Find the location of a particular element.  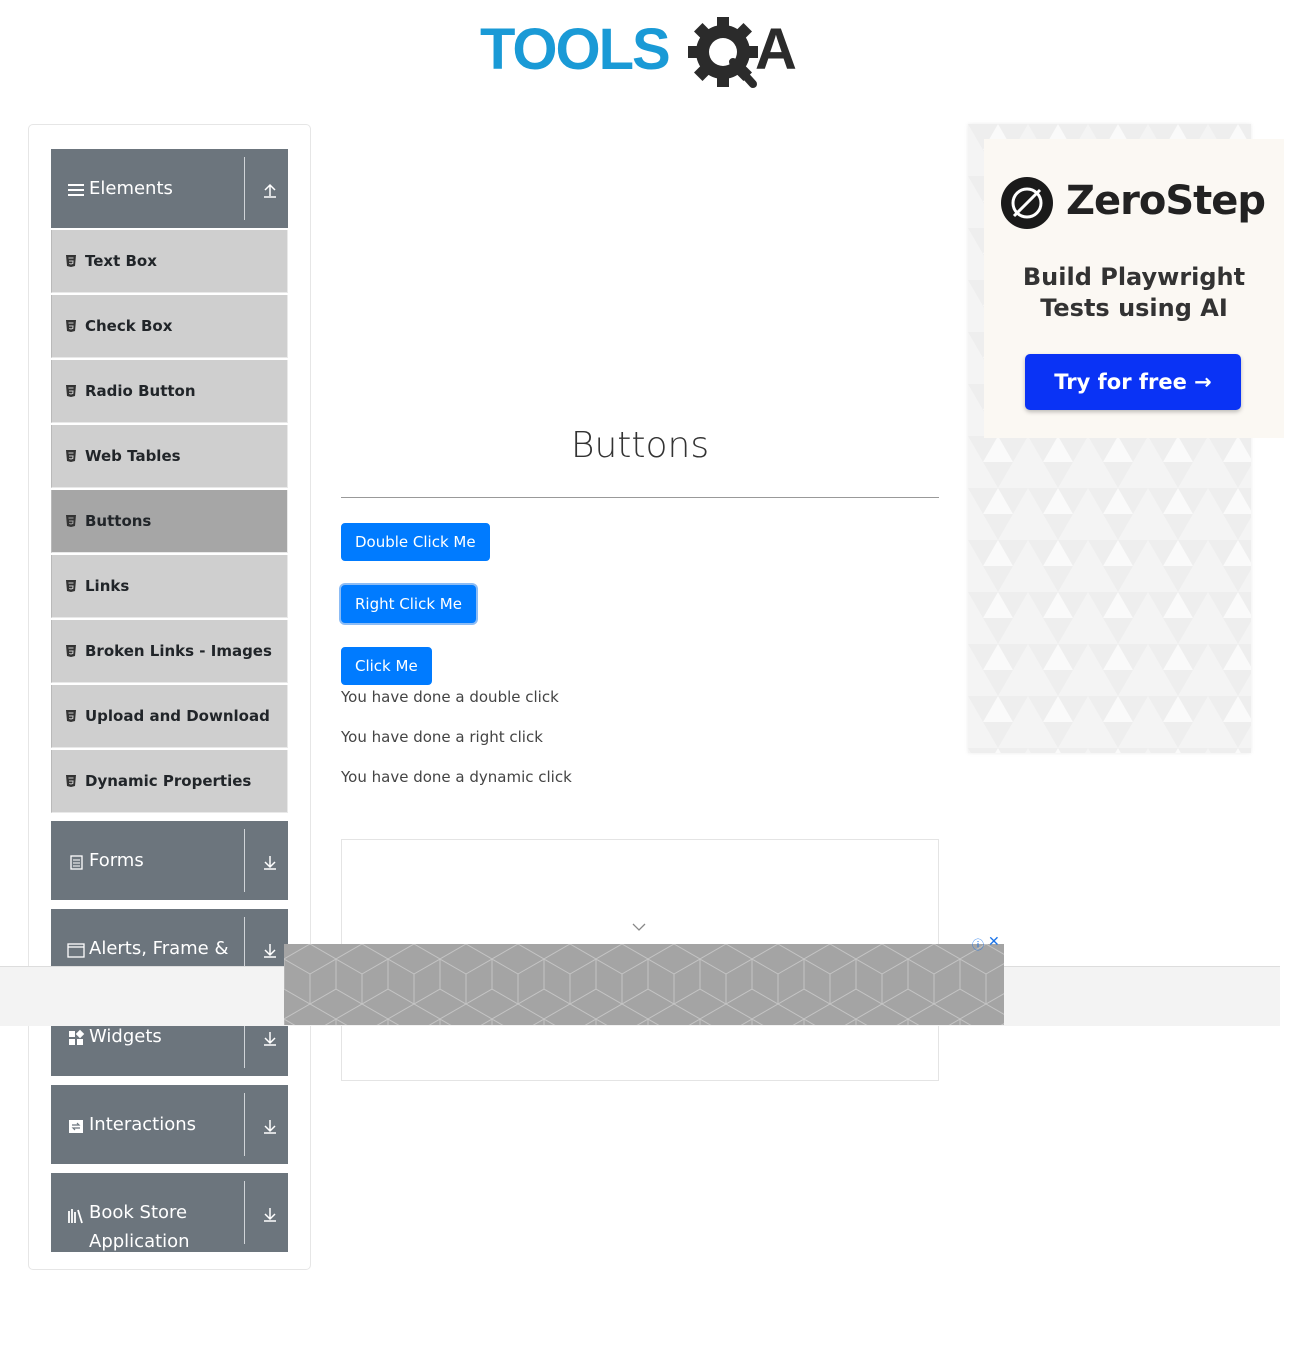

toolsqa-logo: TOOLS A is located at coordinates (645, 54).